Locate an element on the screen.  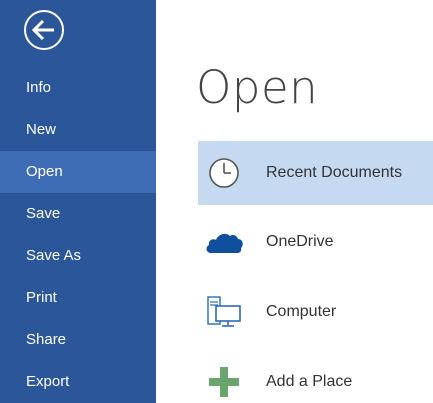
nav-item-label: New is located at coordinates (41, 129).